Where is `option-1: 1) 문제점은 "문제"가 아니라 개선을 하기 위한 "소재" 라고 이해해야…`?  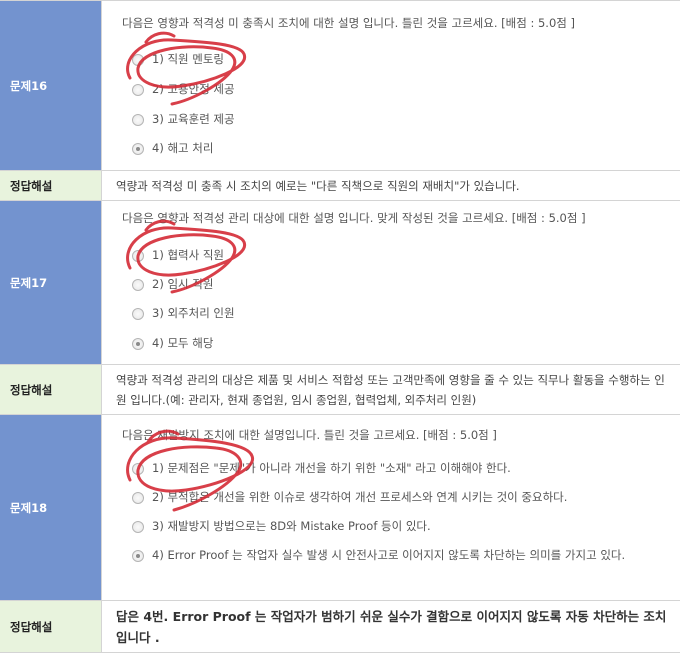
option-1: 1) 문제점은 "문제"가 아니라 개선을 하기 위한 "소재" 라고 이해해야… is located at coordinates (321, 470).